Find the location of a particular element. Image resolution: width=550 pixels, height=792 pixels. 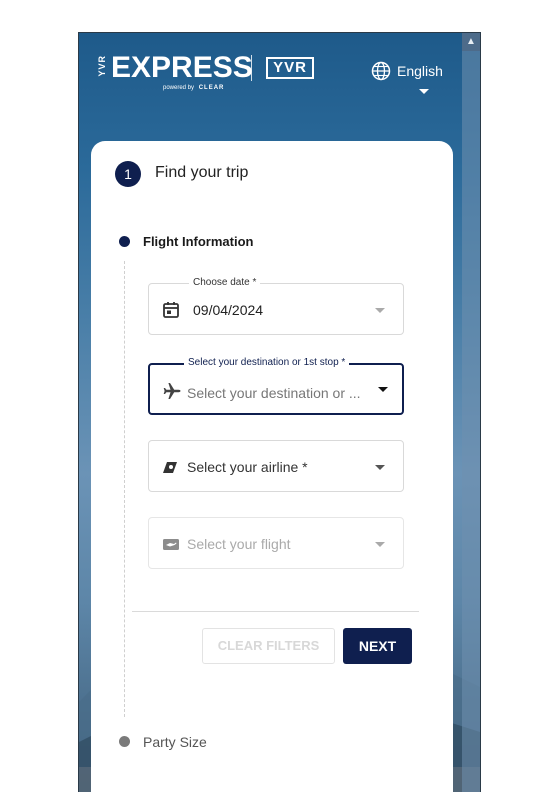

date-value: 09/04/2024 is located at coordinates (228, 310).